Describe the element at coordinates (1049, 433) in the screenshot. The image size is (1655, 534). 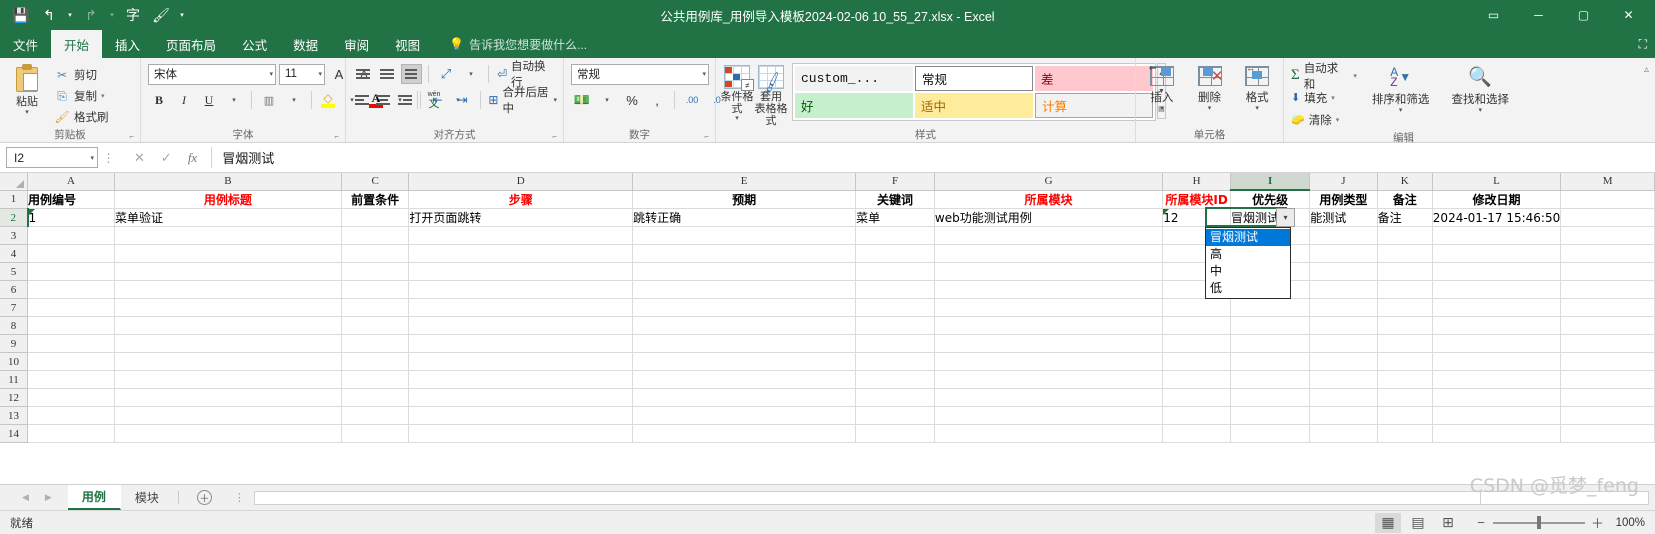
I see `cell-G14` at that location.